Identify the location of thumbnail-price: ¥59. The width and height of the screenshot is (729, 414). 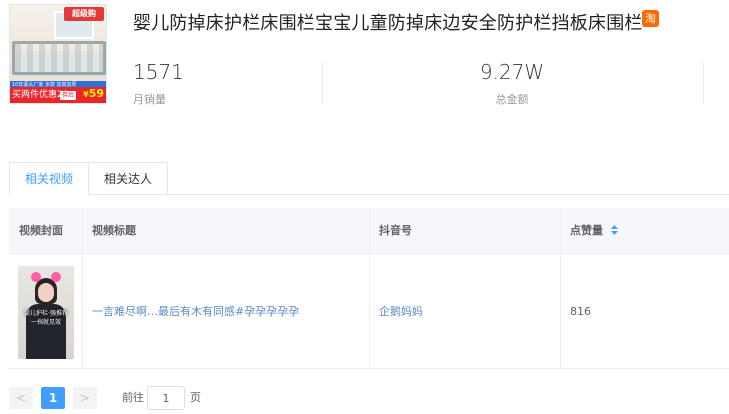
(93, 93).